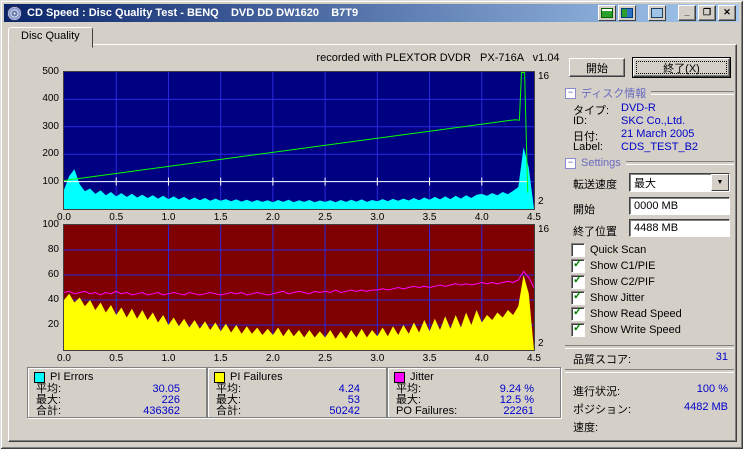  Describe the element at coordinates (658, 134) in the screenshot. I see `row-value: 21 March 2005` at that location.